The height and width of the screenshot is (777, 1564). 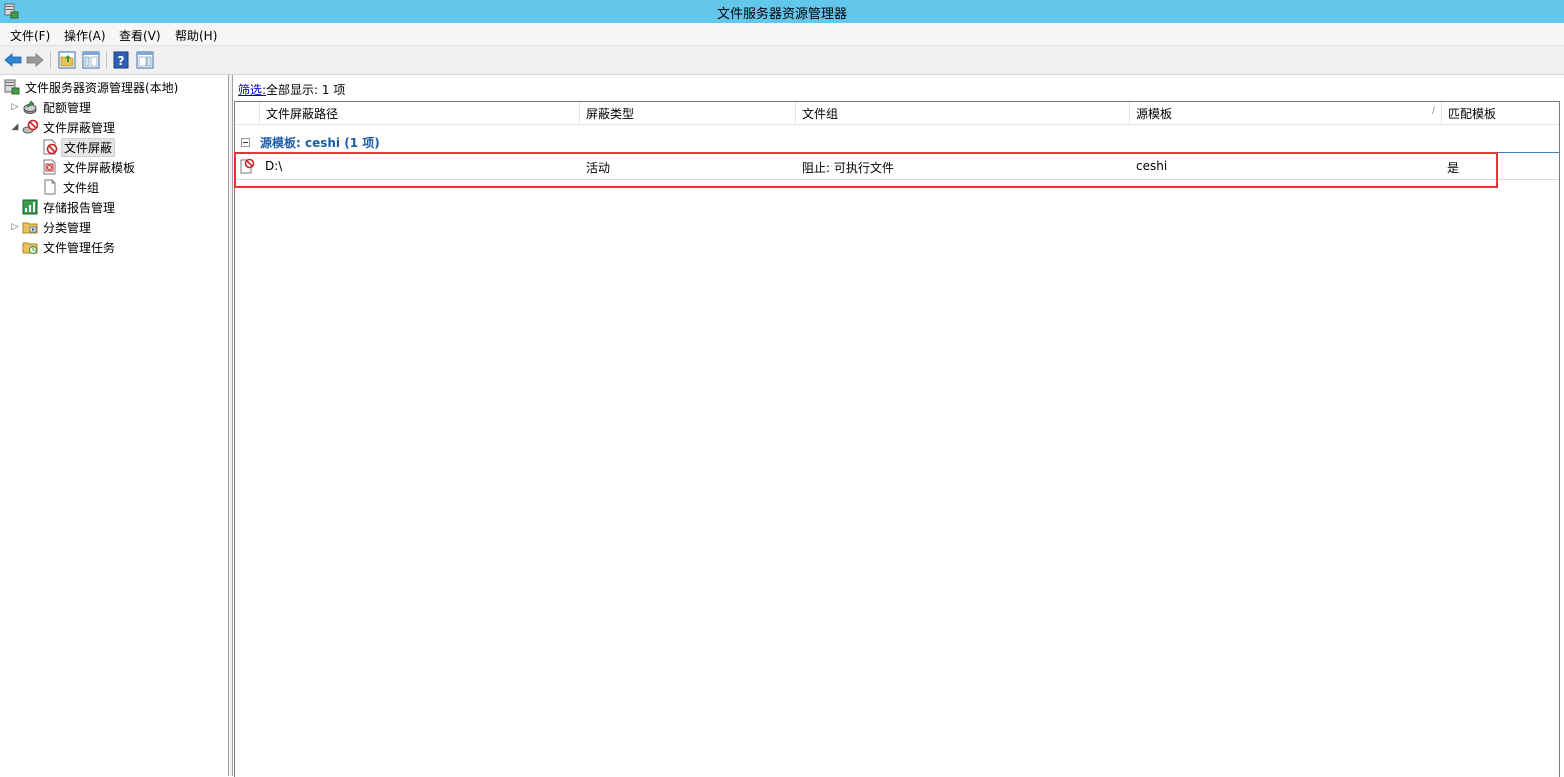 I want to click on menu-action: 操作(A), so click(x=85, y=35).